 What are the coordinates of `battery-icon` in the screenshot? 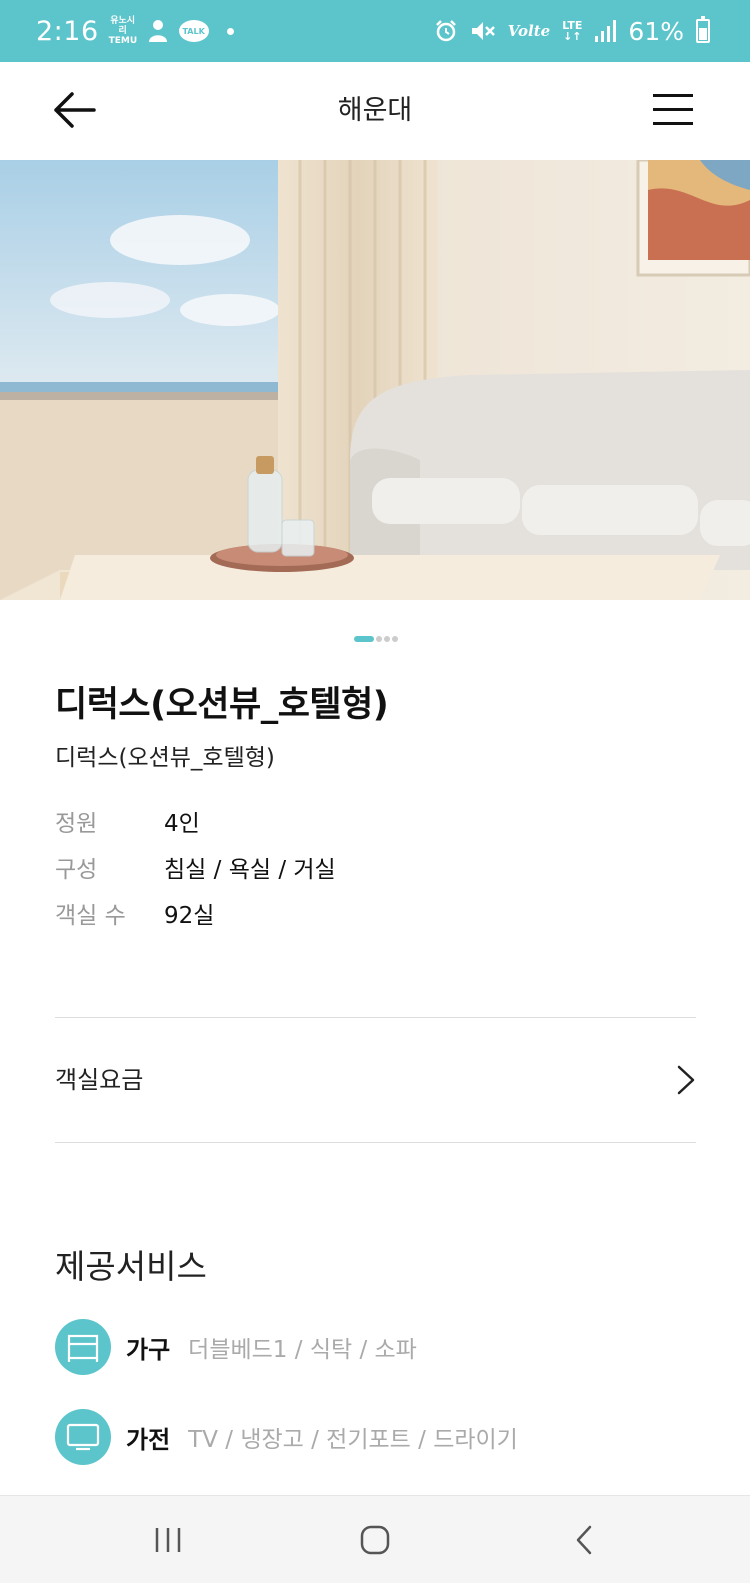 It's located at (703, 29).